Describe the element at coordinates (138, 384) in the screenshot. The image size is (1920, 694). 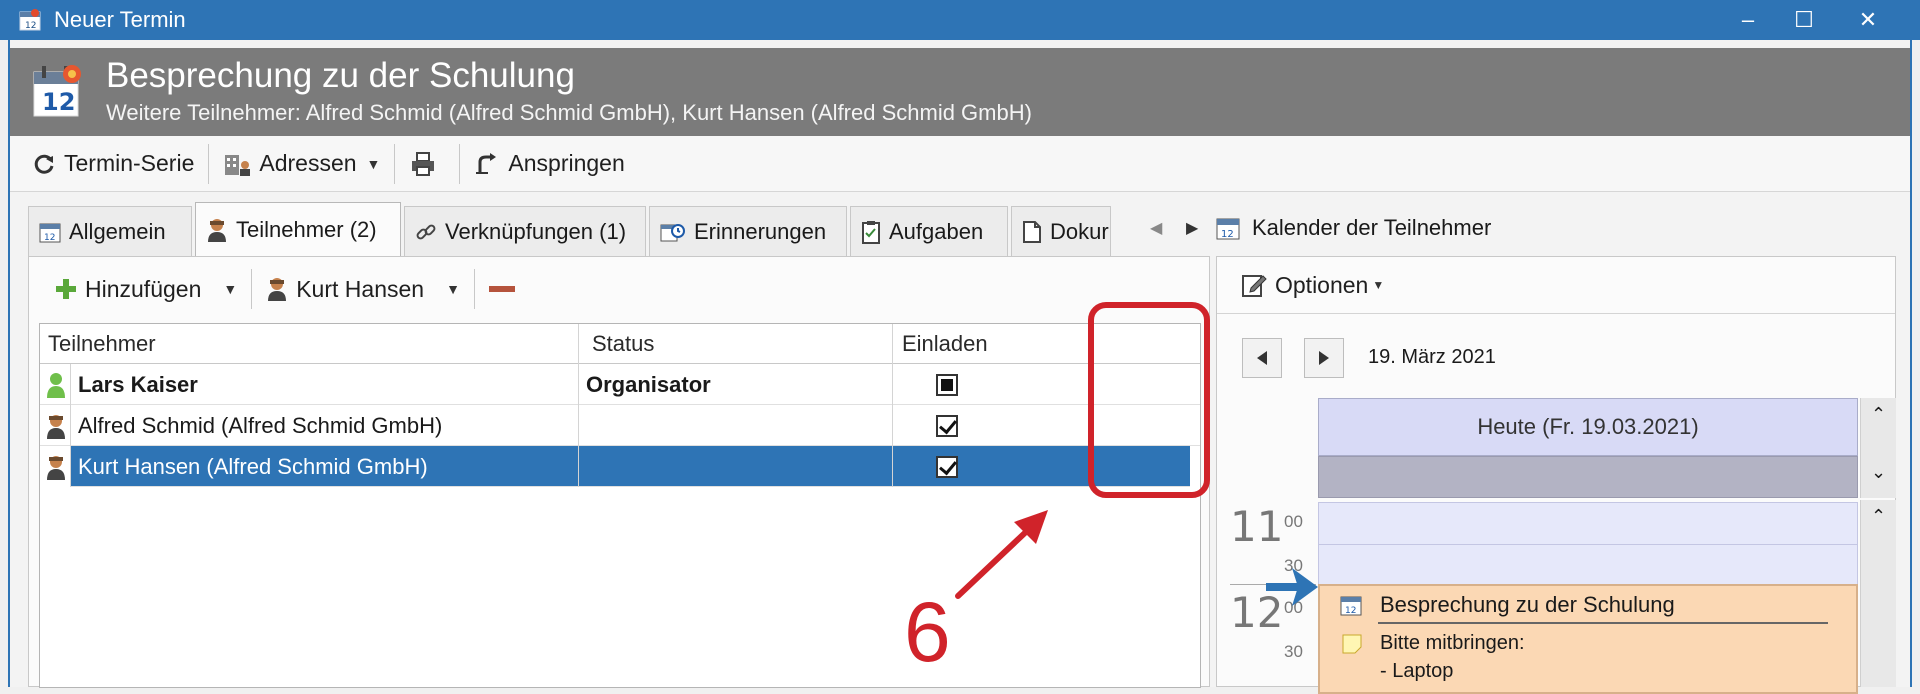
I see `participant-name: Lars Kaiser` at that location.